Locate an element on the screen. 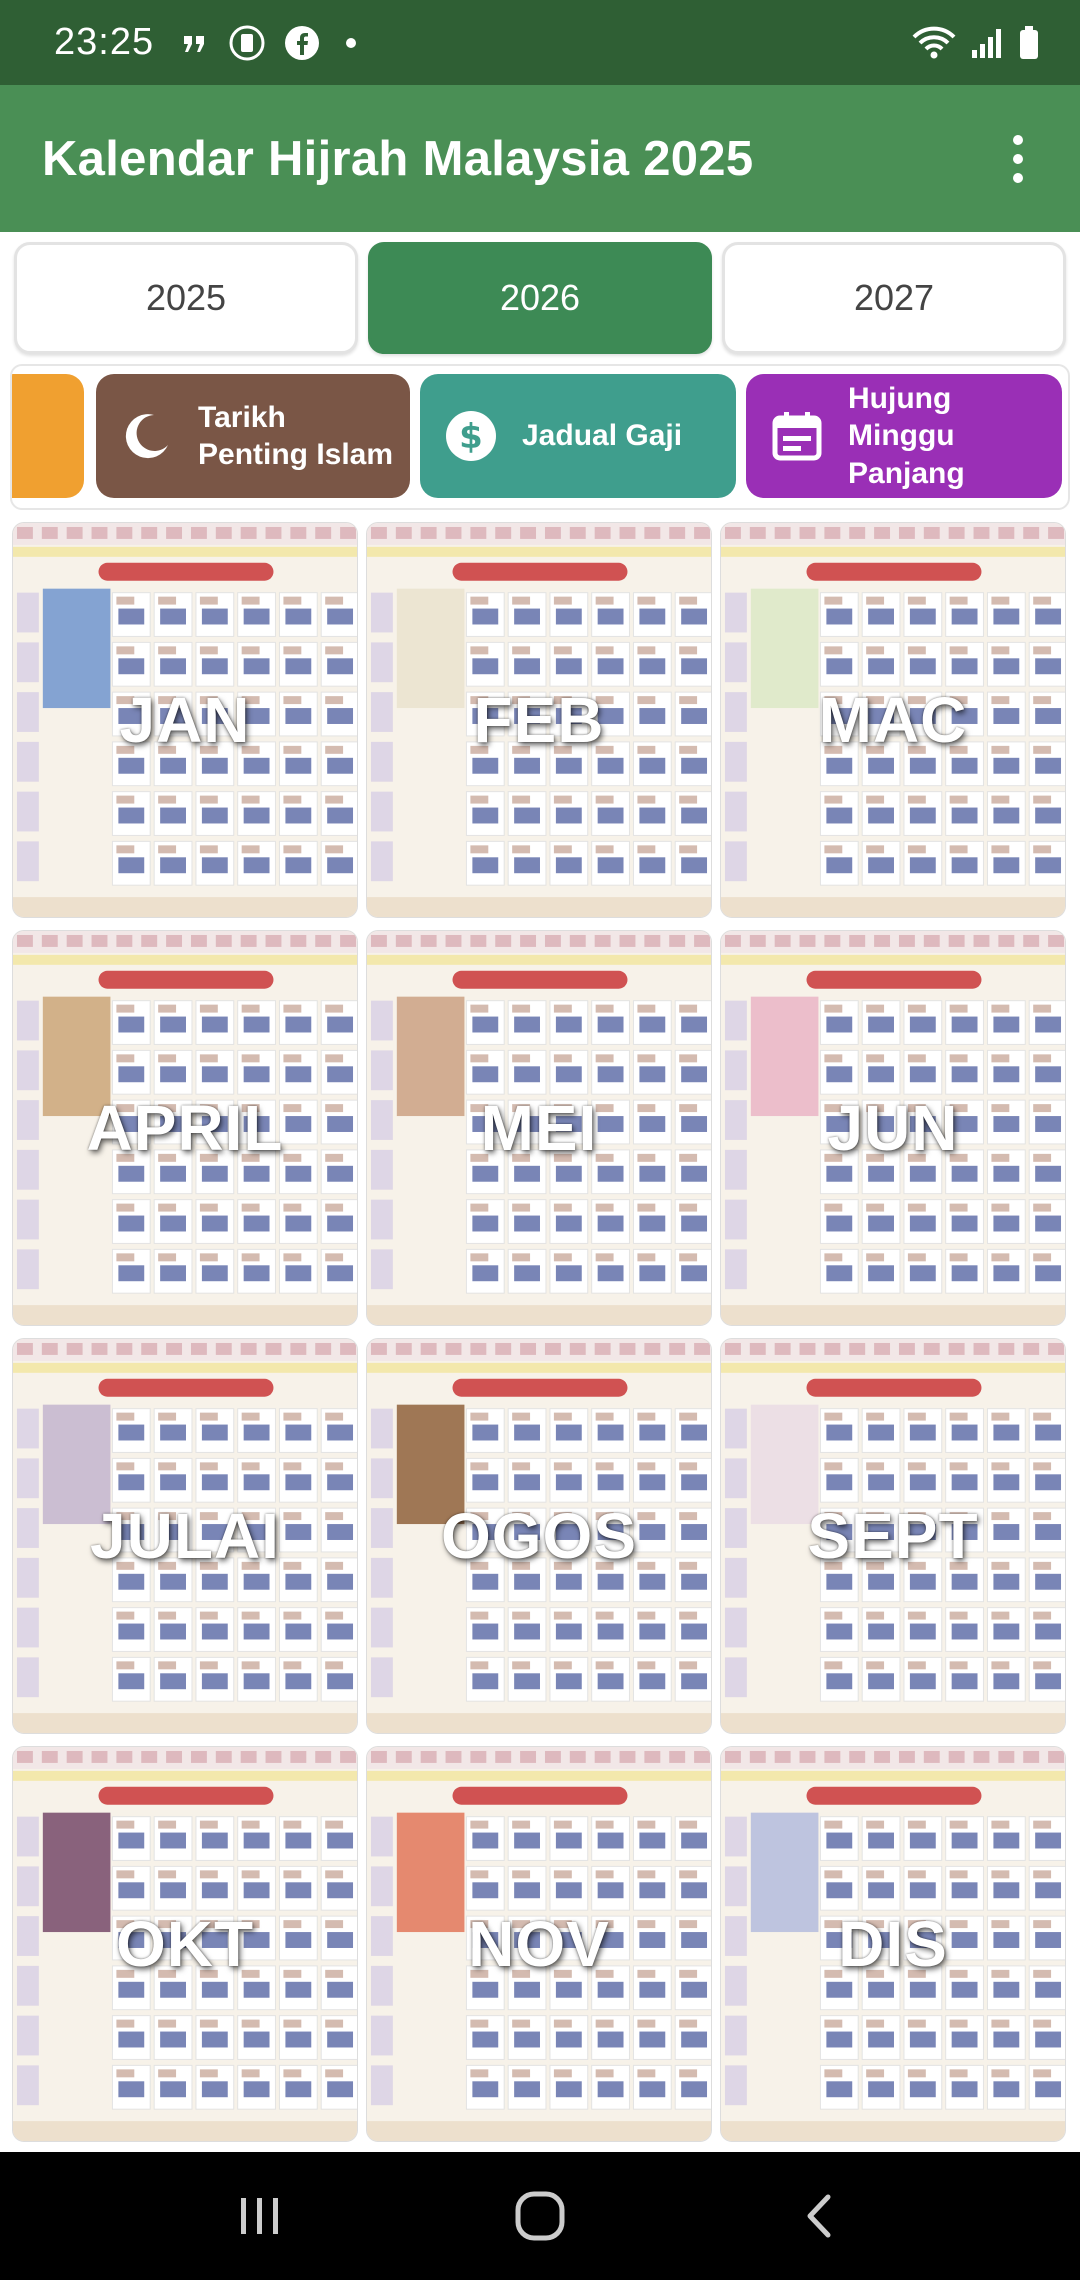 Image resolution: width=1080 pixels, height=2280 pixels. system-nav-bar is located at coordinates (540, 2216).